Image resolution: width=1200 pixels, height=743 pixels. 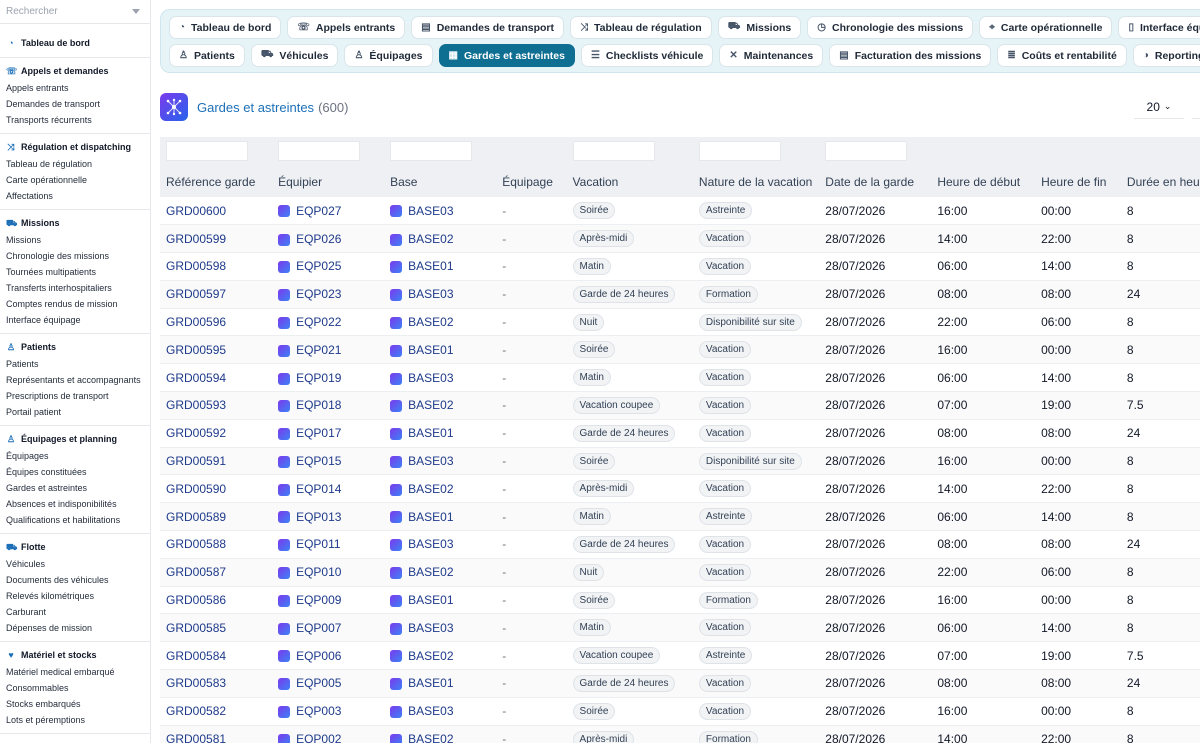 I want to click on tab-item: ♙ Équipages, so click(x=388, y=55).